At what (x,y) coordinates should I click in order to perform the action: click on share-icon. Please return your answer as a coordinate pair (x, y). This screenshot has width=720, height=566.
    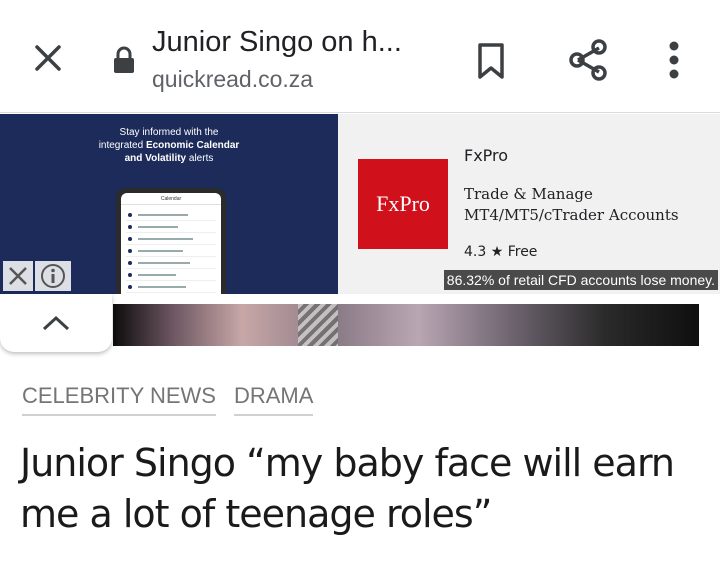
    Looking at the image, I should click on (588, 60).